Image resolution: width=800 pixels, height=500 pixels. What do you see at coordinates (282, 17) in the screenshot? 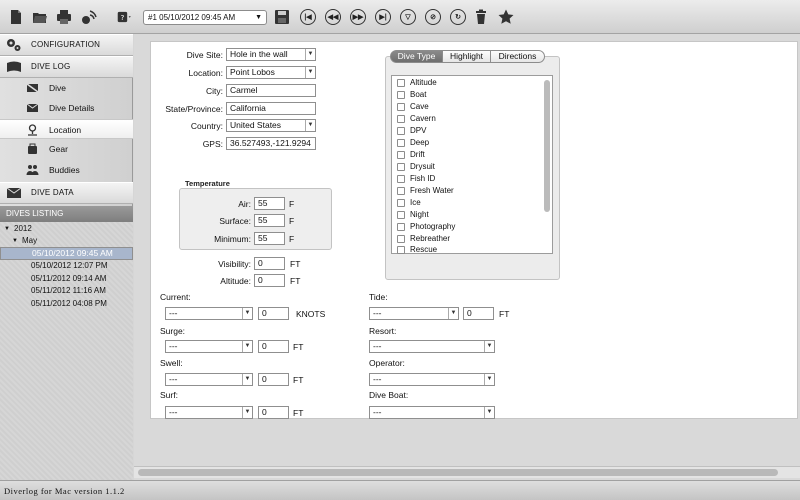
I see `save-icon` at bounding box center [282, 17].